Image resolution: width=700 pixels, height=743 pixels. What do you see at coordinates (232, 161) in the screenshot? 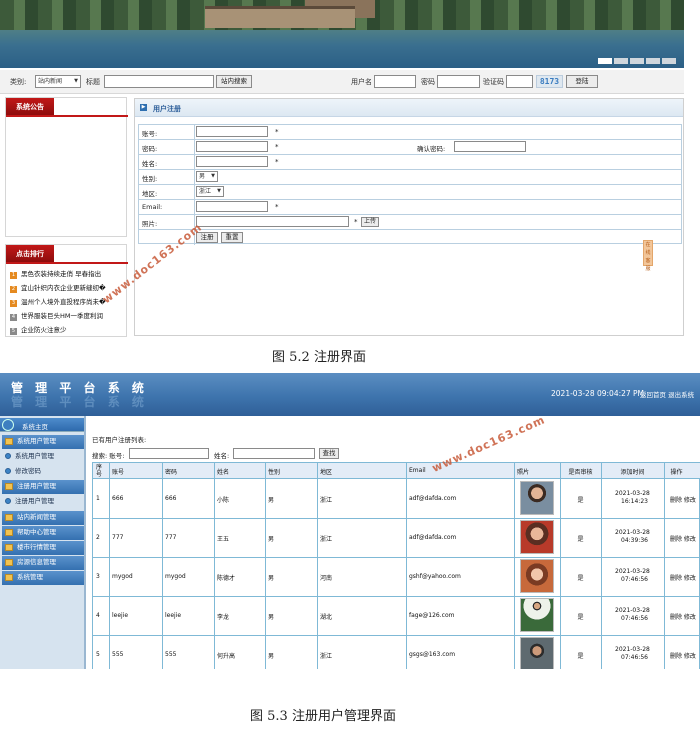
I see `name-input` at bounding box center [232, 161].